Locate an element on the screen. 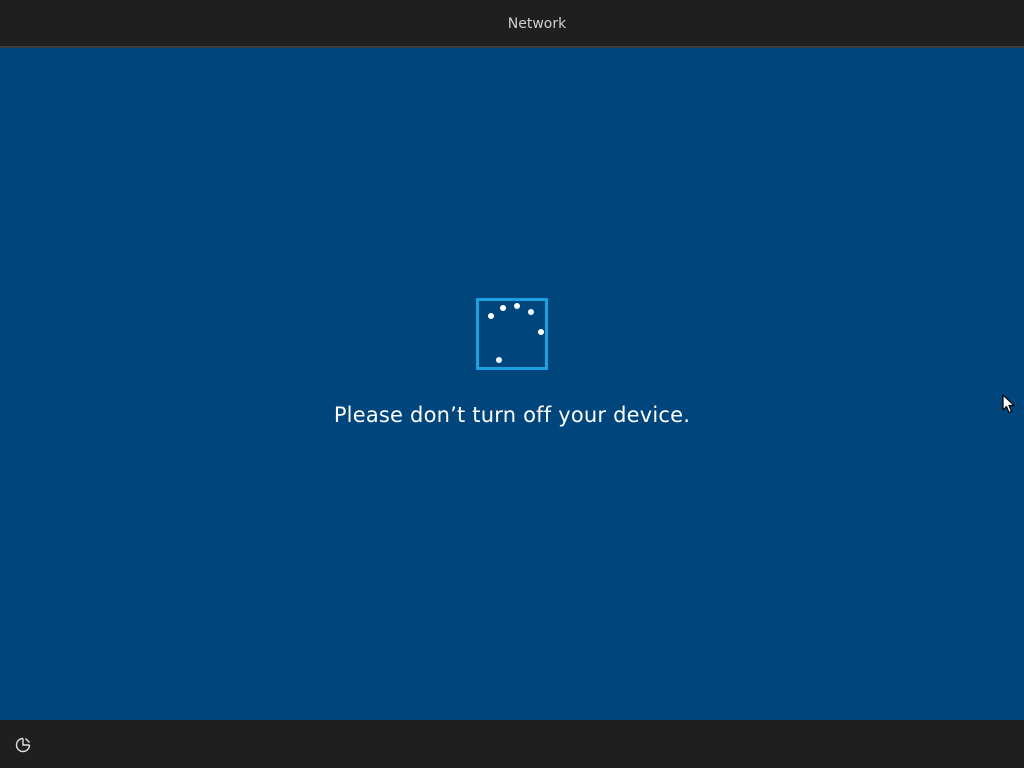 This screenshot has height=768, width=1024. tab-network-label: Network is located at coordinates (537, 24).